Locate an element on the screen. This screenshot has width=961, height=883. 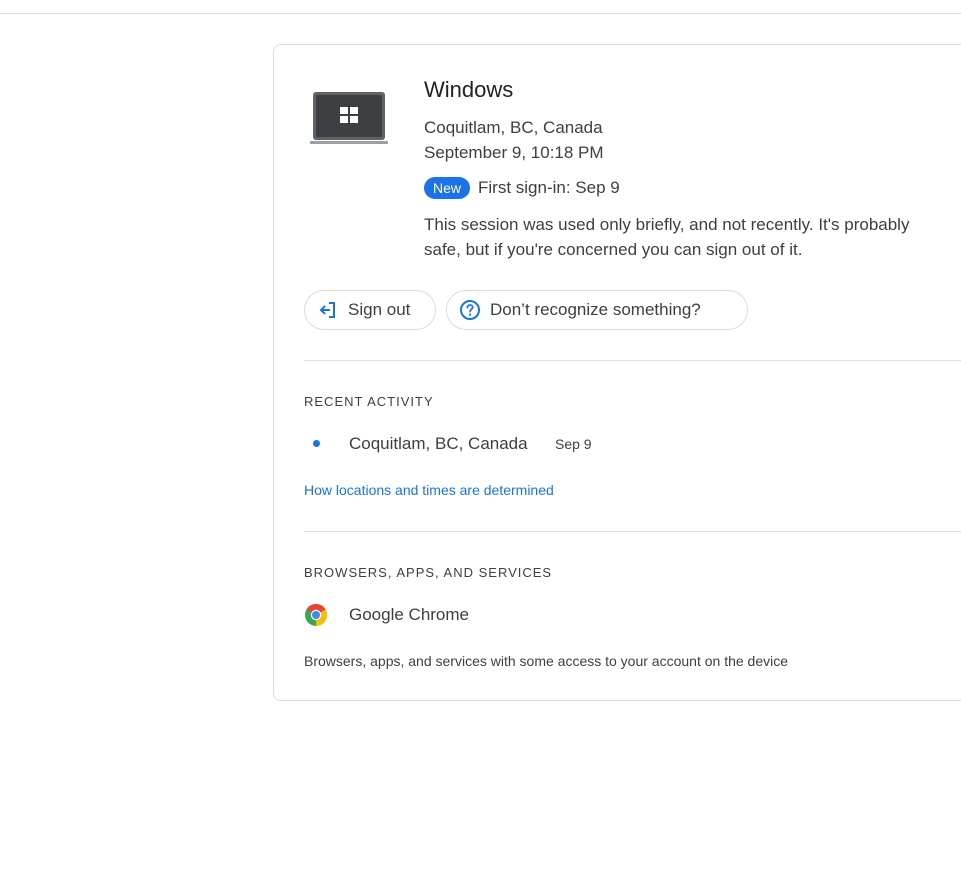
device-time: September 9, 10:18 PM is located at coordinates (514, 152).